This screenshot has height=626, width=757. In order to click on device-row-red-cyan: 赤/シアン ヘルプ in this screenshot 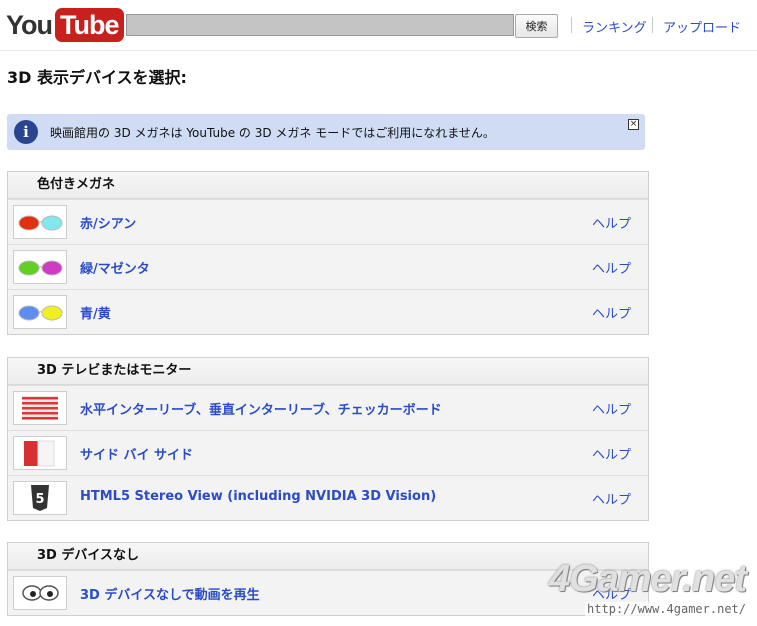, I will do `click(328, 221)`.